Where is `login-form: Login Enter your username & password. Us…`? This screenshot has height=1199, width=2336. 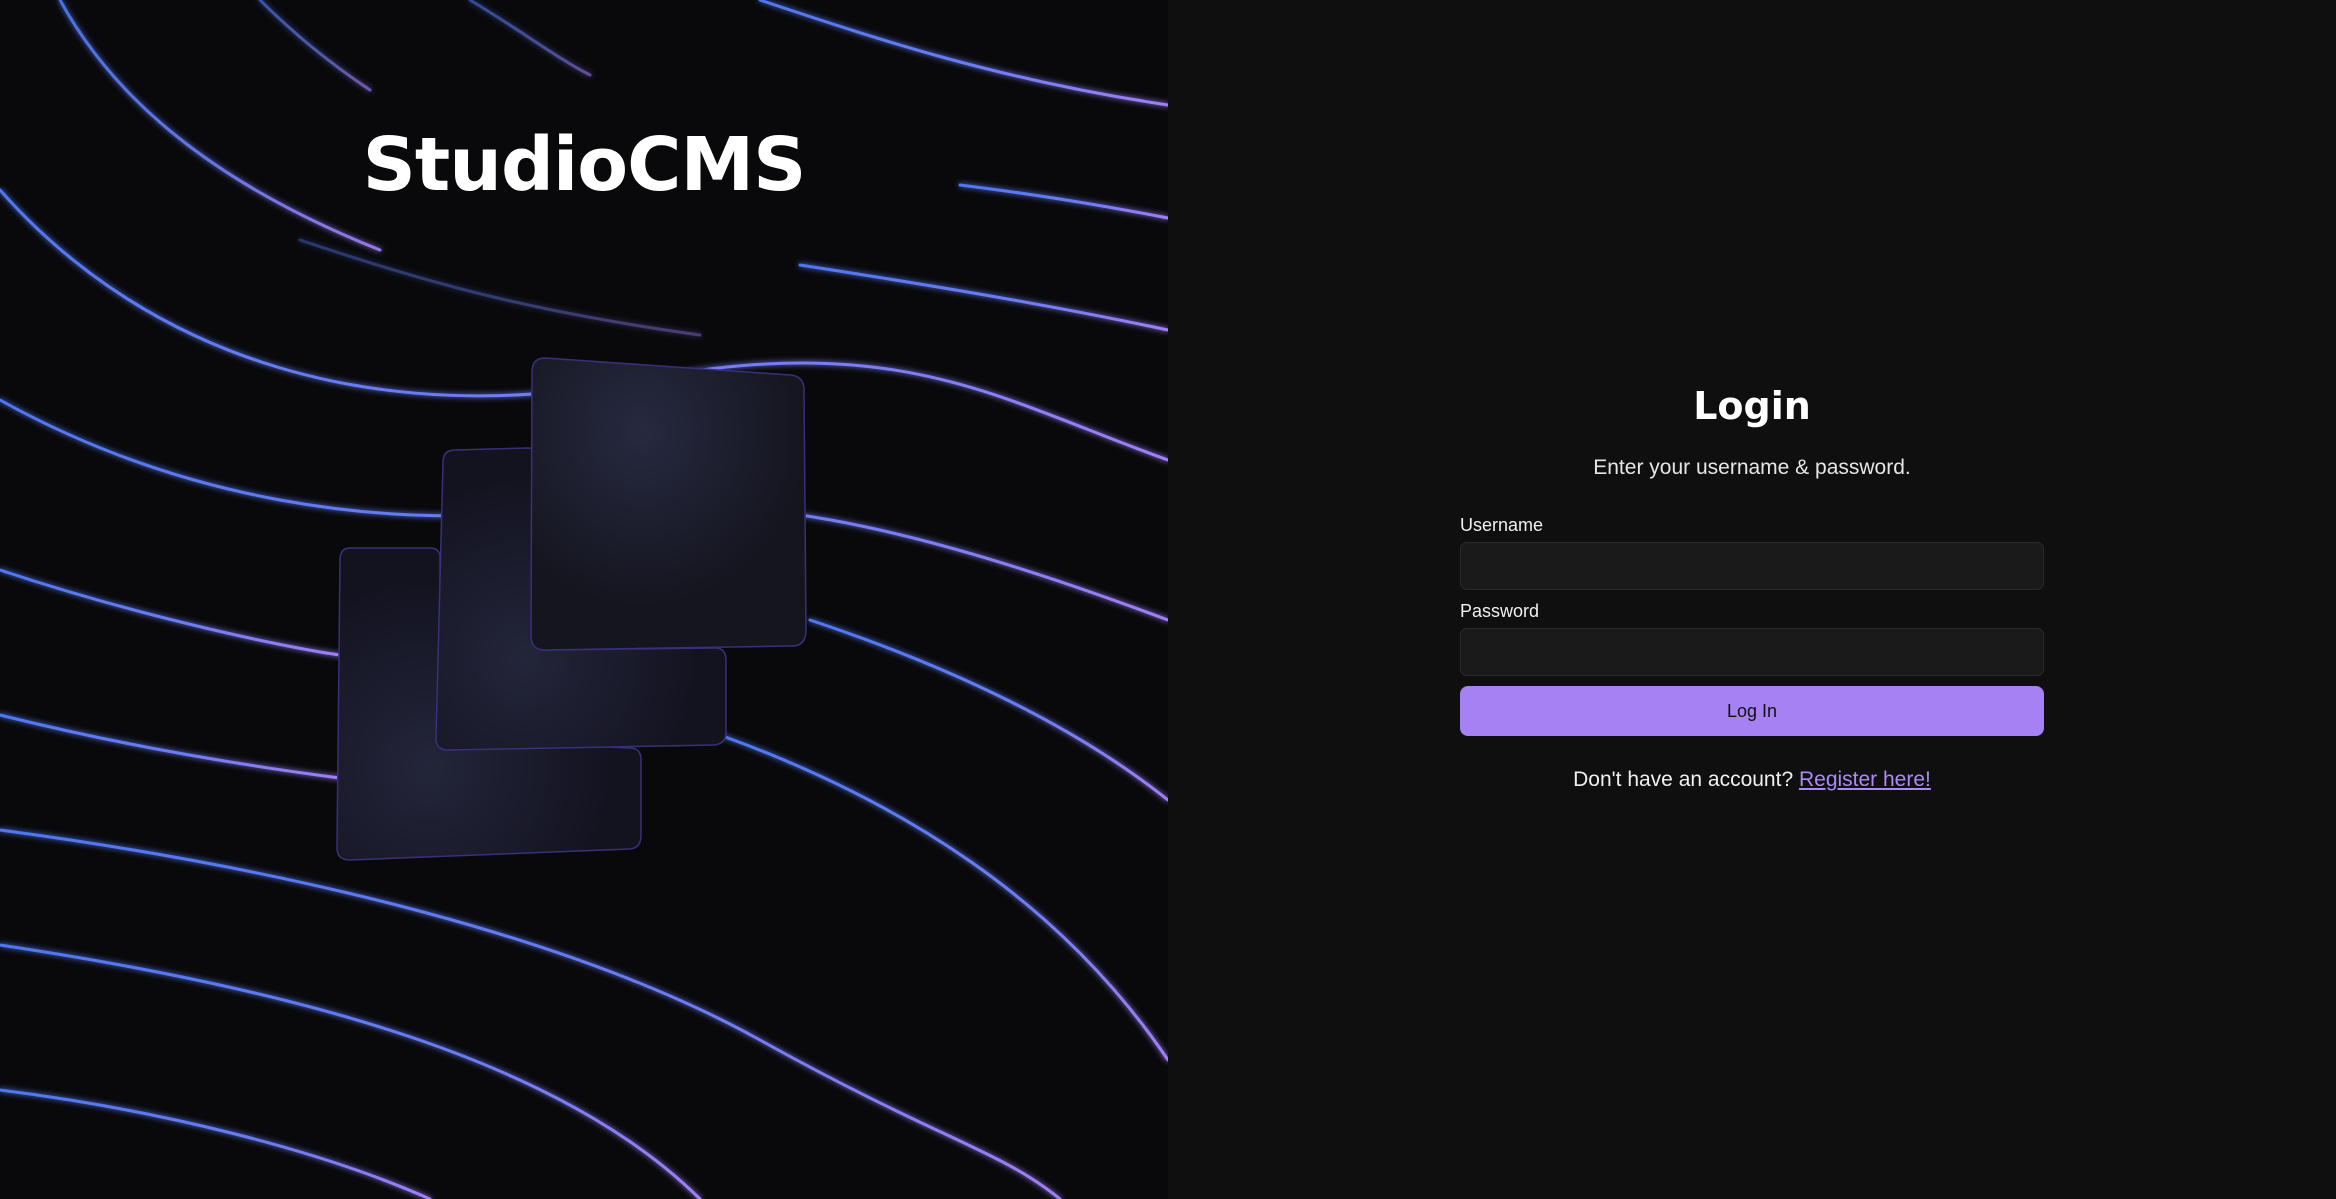
login-form: Login Enter your username & password. Us… is located at coordinates (1752, 587).